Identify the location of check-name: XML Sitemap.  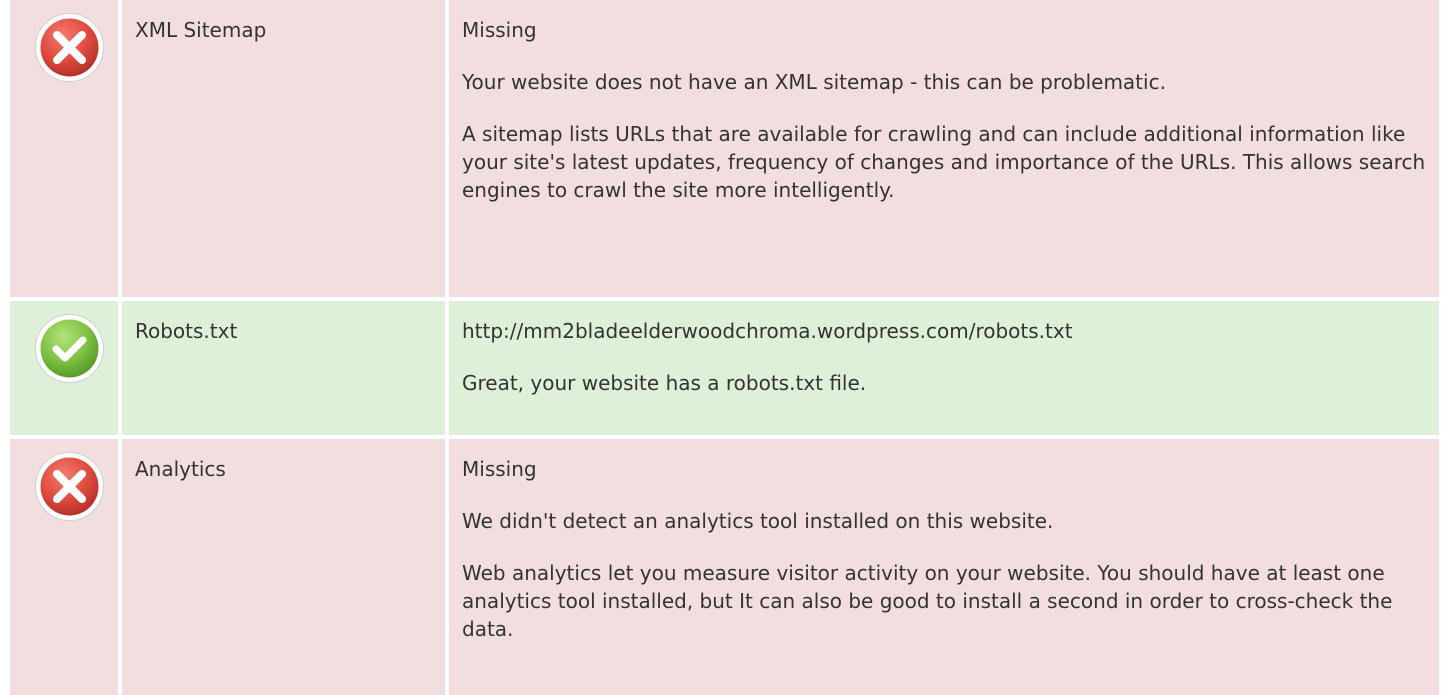
(201, 30).